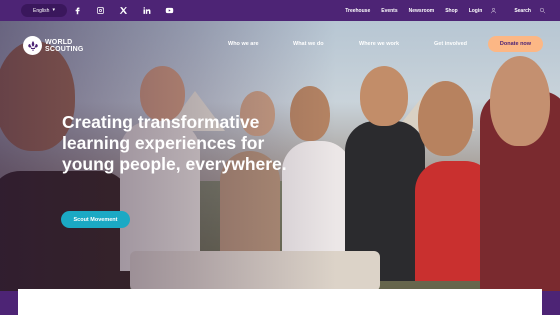 This screenshot has width=560, height=319. Describe the element at coordinates (389, 11) in the screenshot. I see `events-link: Events` at that location.